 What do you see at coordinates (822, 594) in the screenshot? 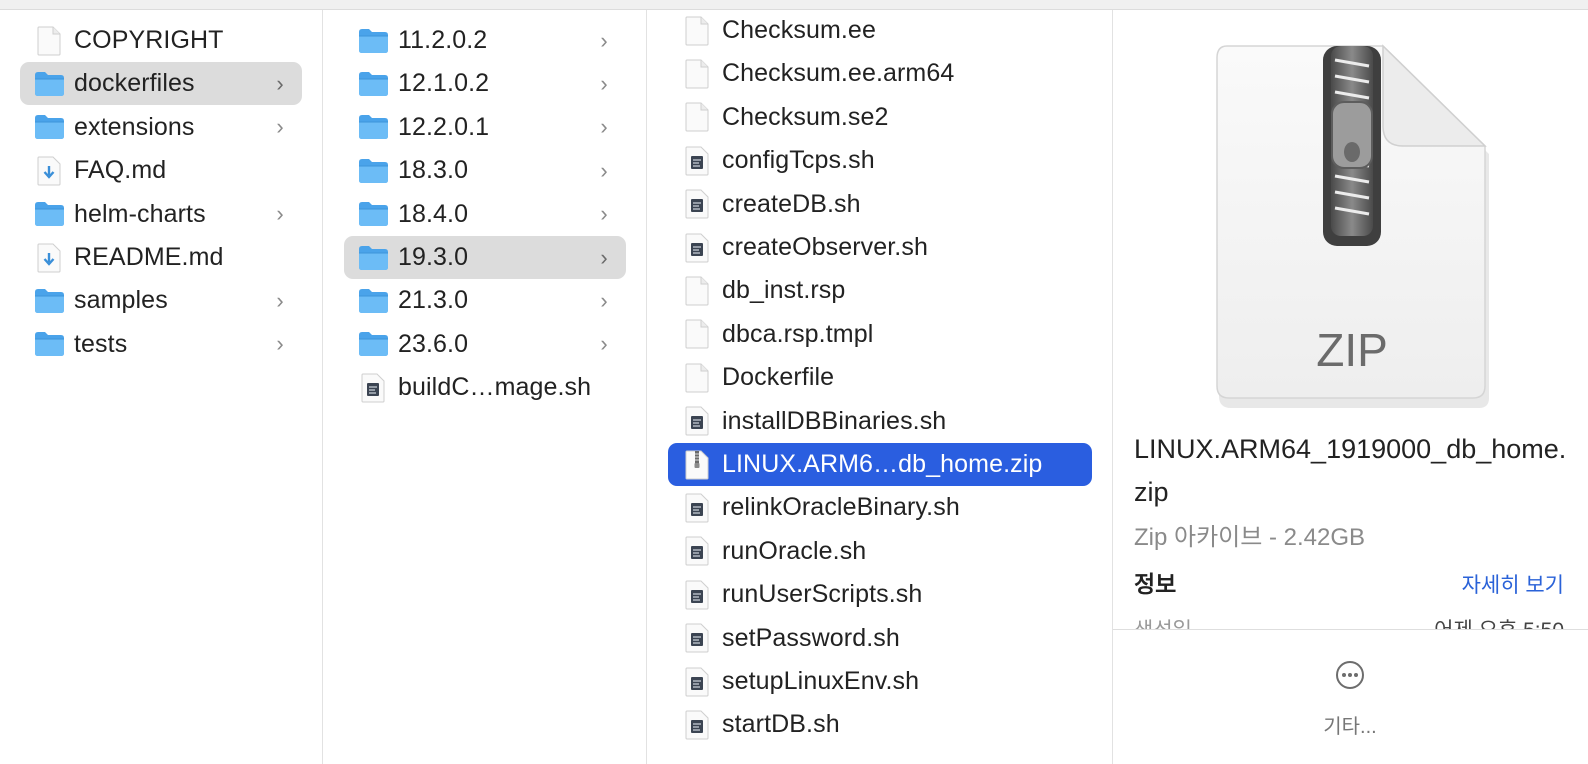
I see `item-name: runUserScripts.sh` at bounding box center [822, 594].